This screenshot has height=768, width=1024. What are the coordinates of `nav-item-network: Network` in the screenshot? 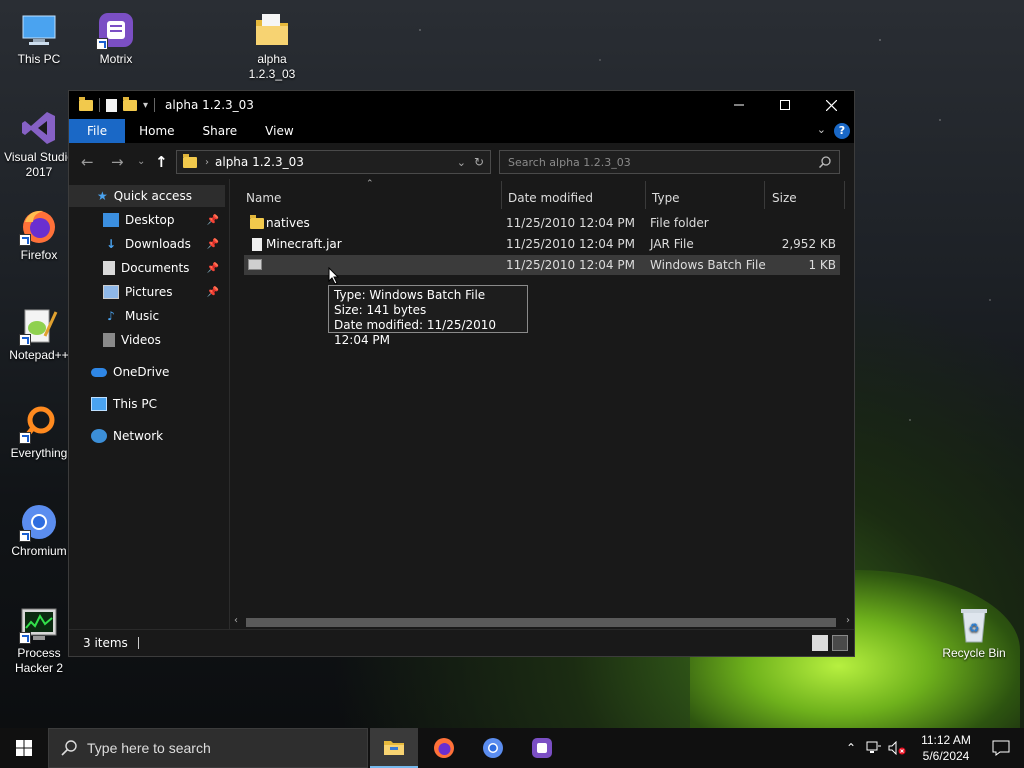 It's located at (158, 436).